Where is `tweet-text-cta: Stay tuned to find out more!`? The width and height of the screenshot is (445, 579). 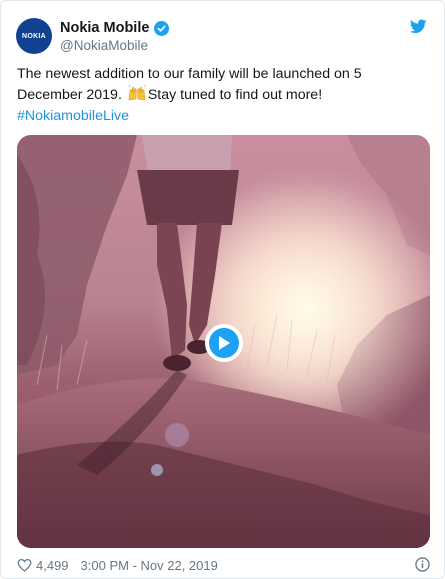
tweet-text-cta: Stay tuned to find out more! is located at coordinates (235, 95).